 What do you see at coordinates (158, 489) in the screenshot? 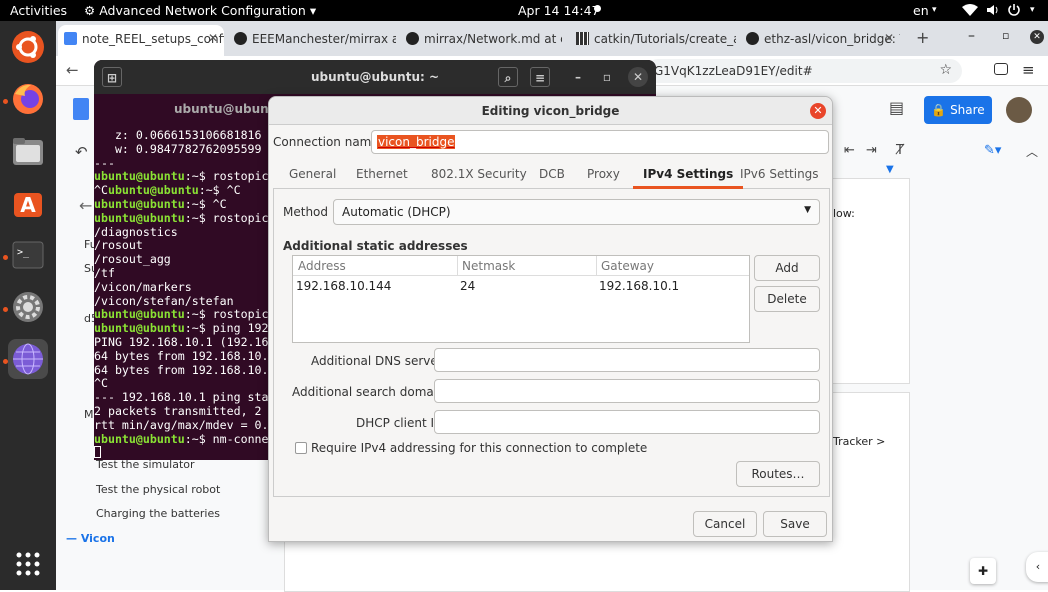
I see `outline-item: Test the physical robot` at bounding box center [158, 489].